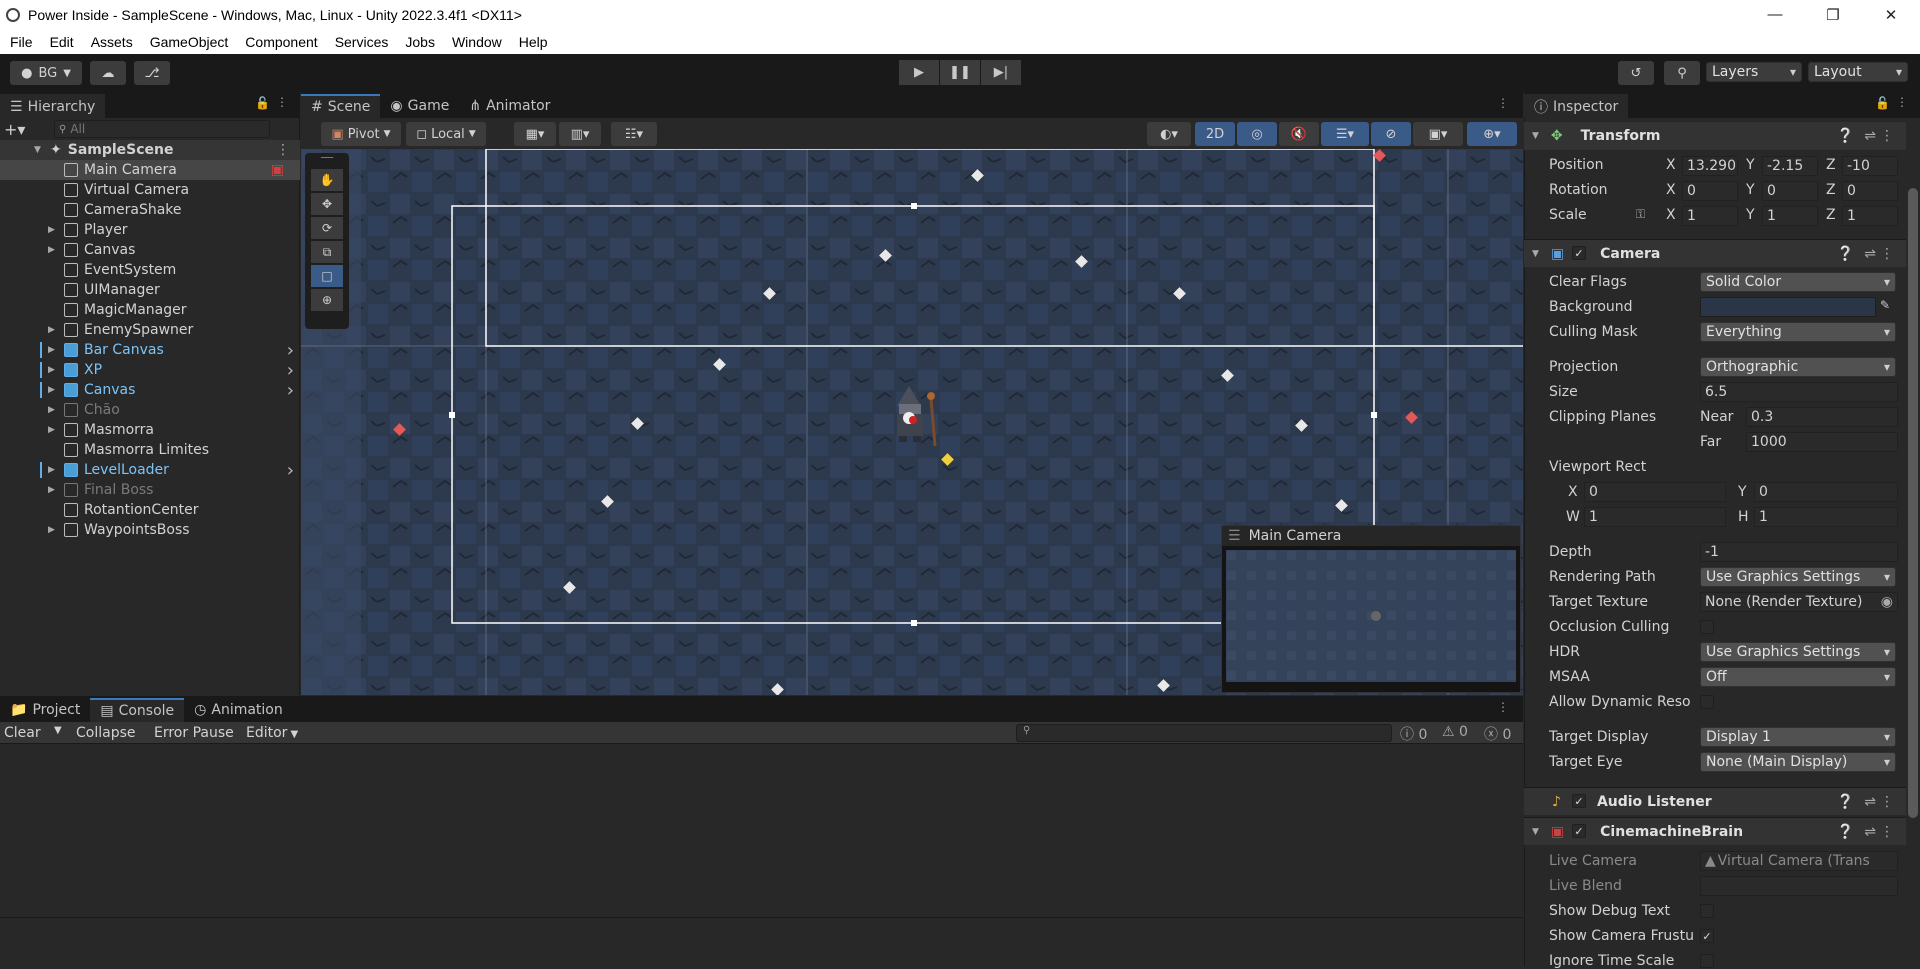 This screenshot has width=1920, height=969. I want to click on camera-settings-button: ▣▾, so click(1438, 134).